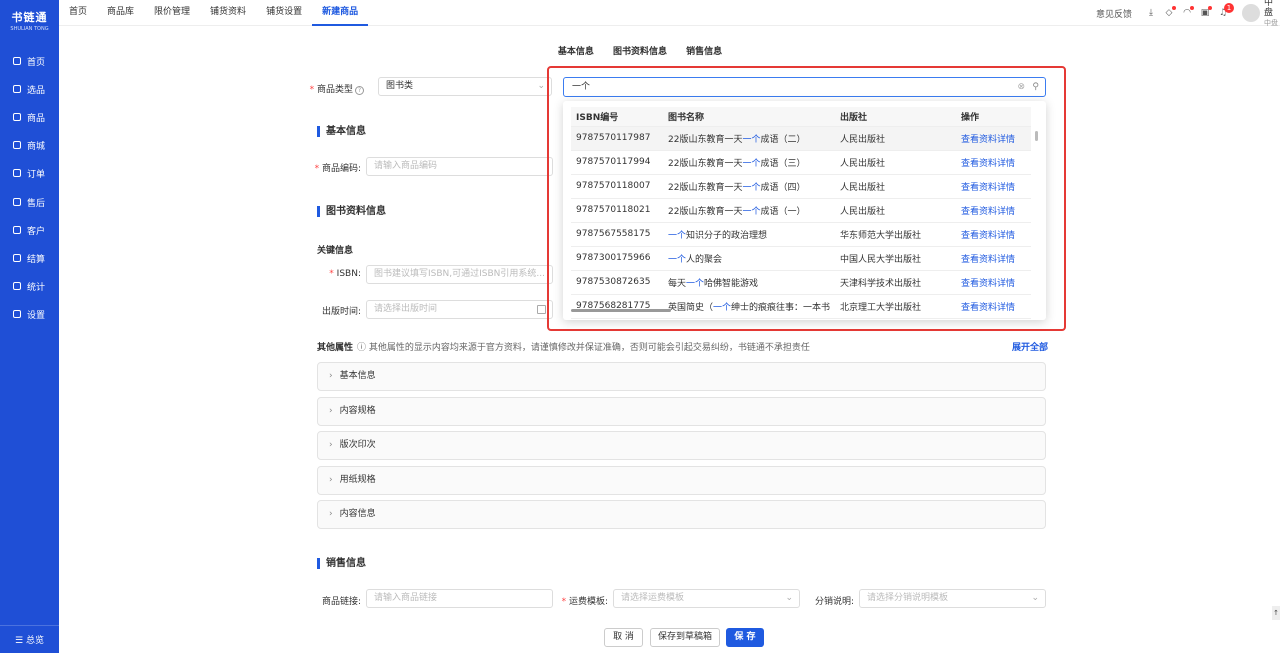  Describe the element at coordinates (29, 117) in the screenshot. I see `sidebar-item-goods: 商品` at that location.